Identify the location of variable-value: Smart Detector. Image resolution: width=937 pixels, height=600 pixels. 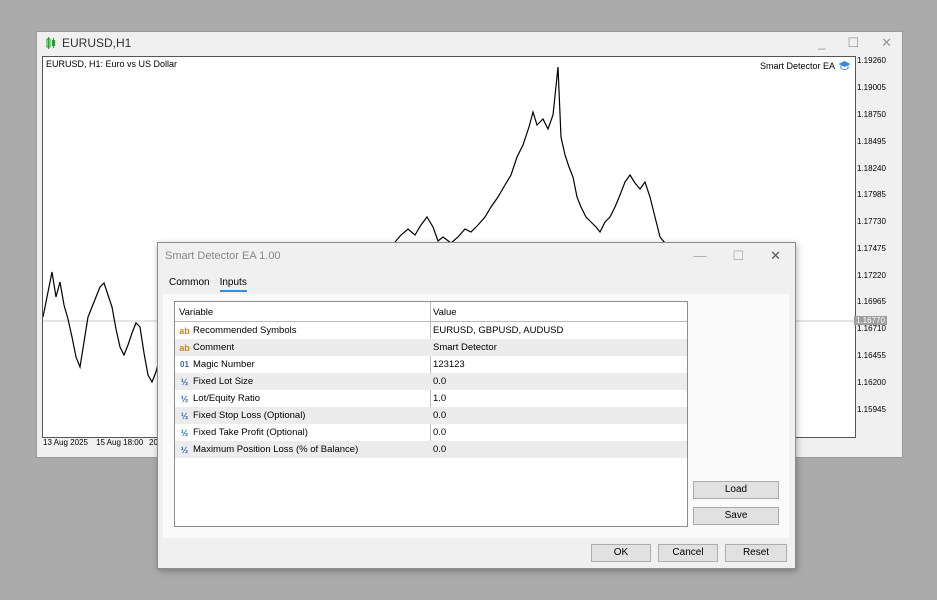
(465, 347).